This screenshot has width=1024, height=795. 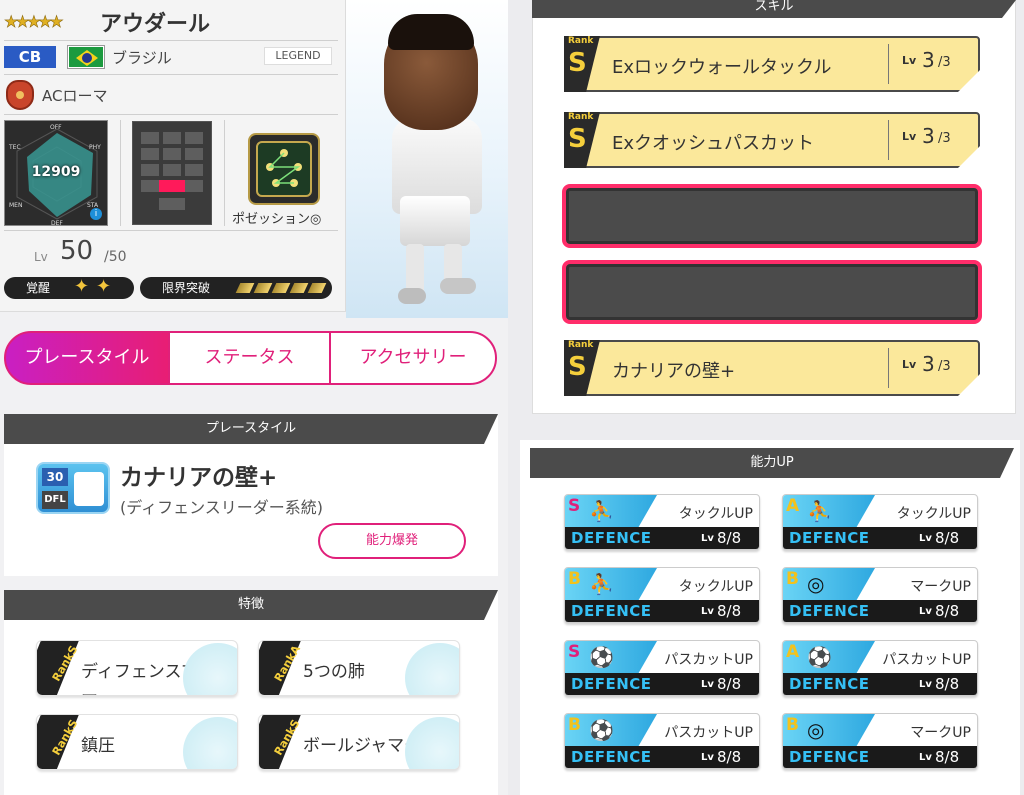 What do you see at coordinates (137, 668) in the screenshot?
I see `feature-card: RankS ディフェンスマスター` at bounding box center [137, 668].